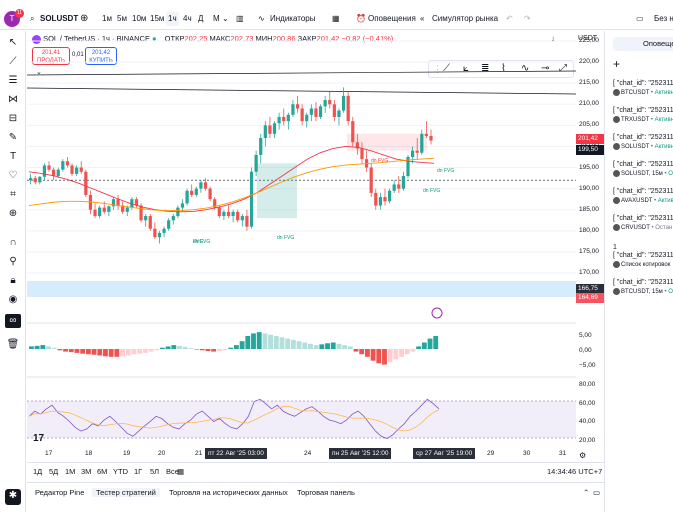  Describe the element at coordinates (13, 176) in the screenshot. I see `heart-icon: ♡` at that location.